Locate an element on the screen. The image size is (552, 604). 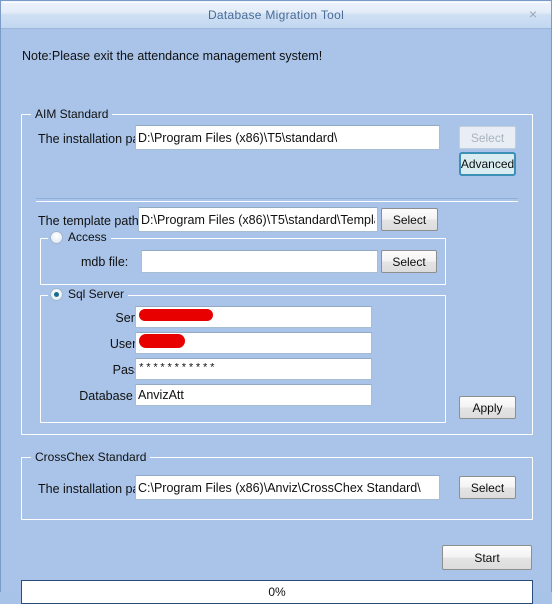
server-ip-redaction is located at coordinates (176, 315).